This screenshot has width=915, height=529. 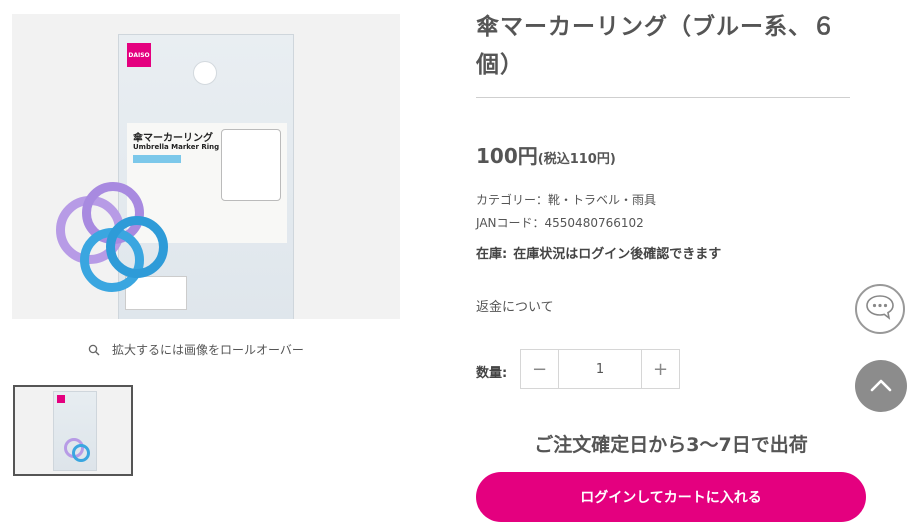 I want to click on hang-hole, so click(x=205, y=73).